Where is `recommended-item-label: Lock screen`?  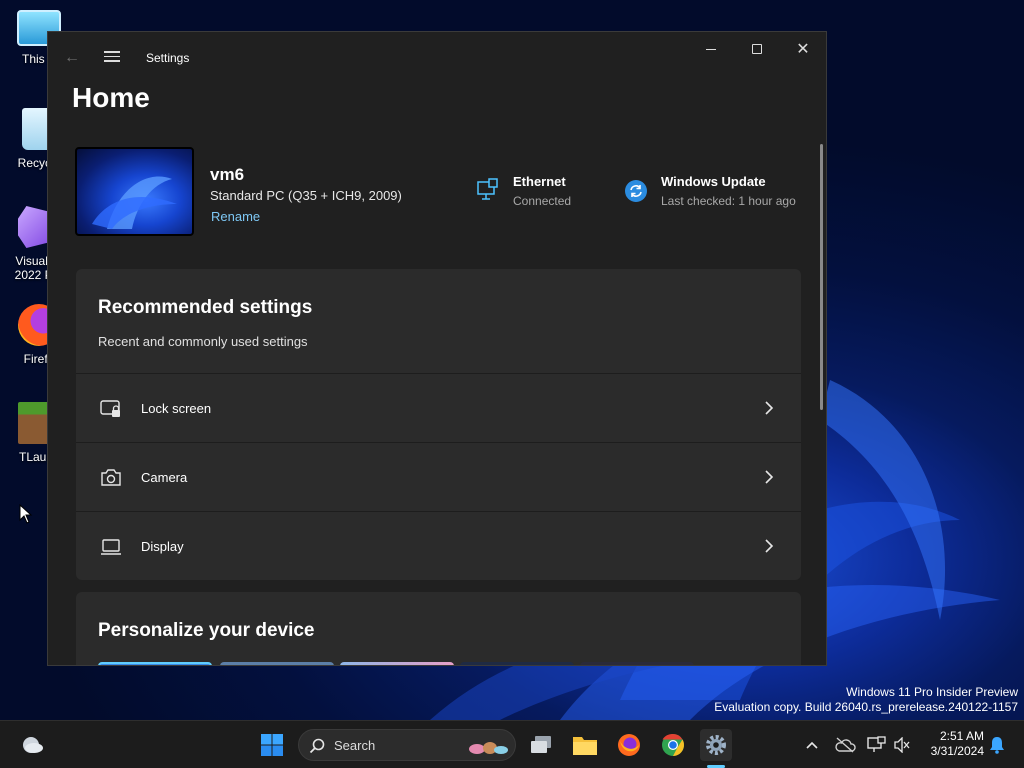
recommended-item-label: Lock screen is located at coordinates (176, 408).